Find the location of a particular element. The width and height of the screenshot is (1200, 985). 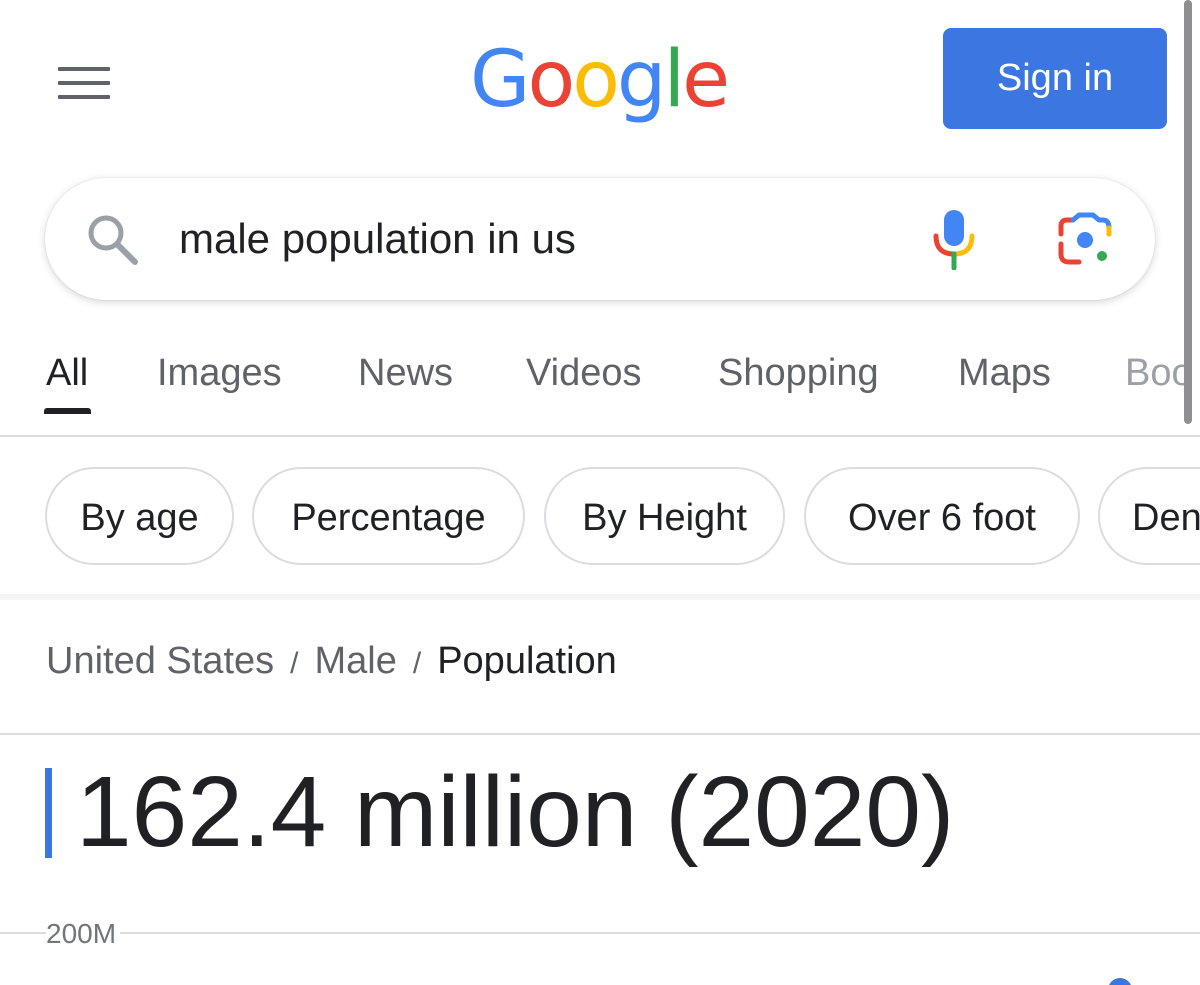

logo-letter: e is located at coordinates (706, 80).